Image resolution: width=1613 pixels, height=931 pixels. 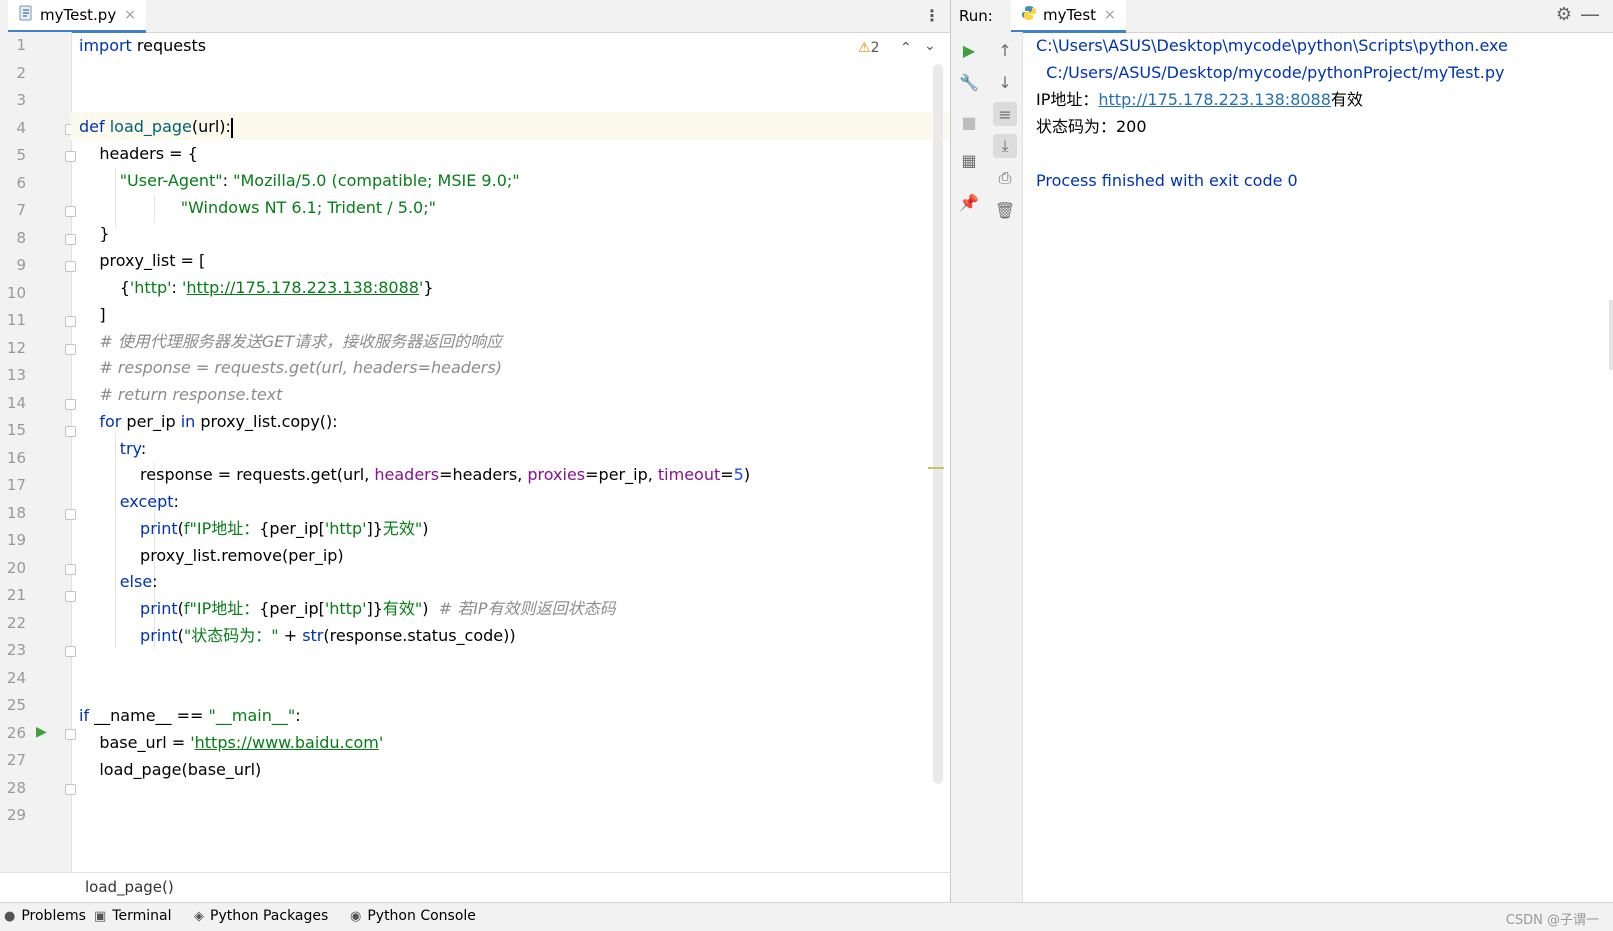 I want to click on code-line: base_url = 'https://www.baidu.com', so click(x=231, y=742).